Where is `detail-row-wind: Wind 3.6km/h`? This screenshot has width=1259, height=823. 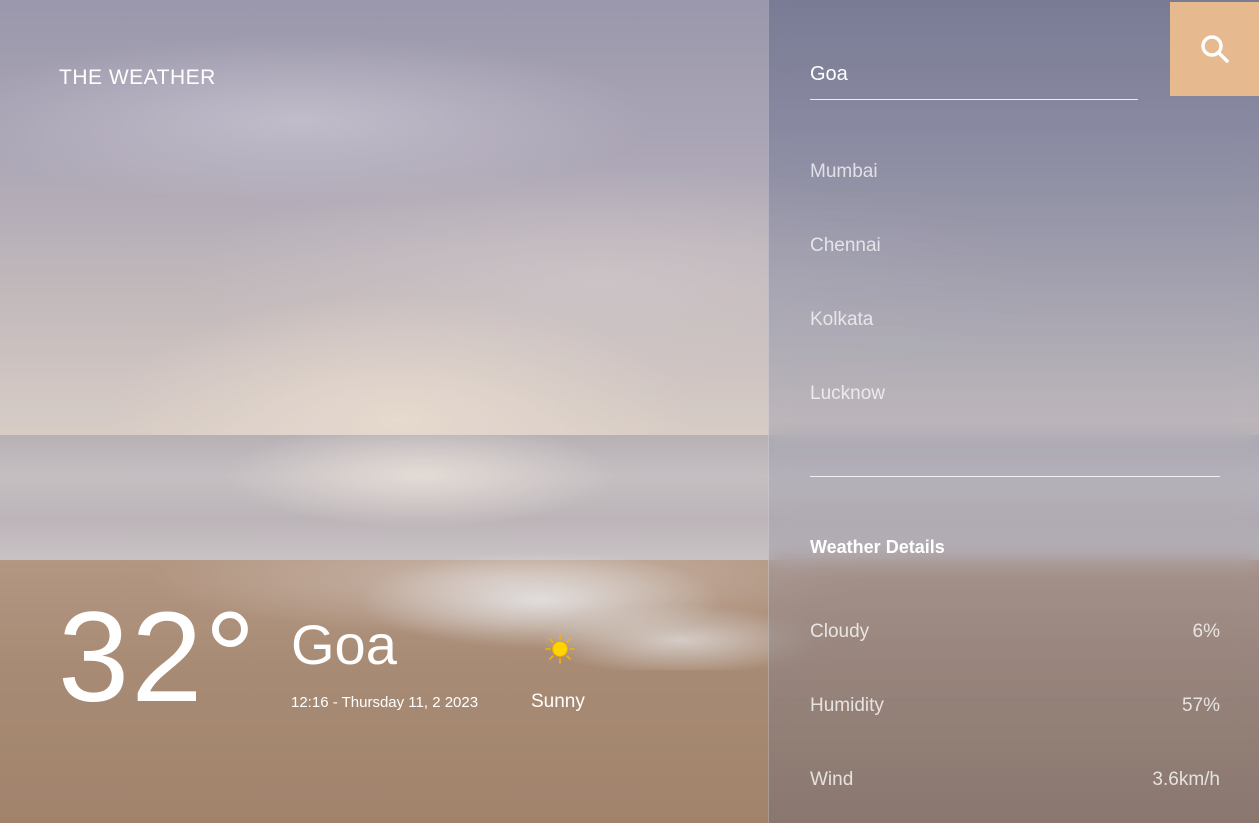 detail-row-wind: Wind 3.6km/h is located at coordinates (1015, 780).